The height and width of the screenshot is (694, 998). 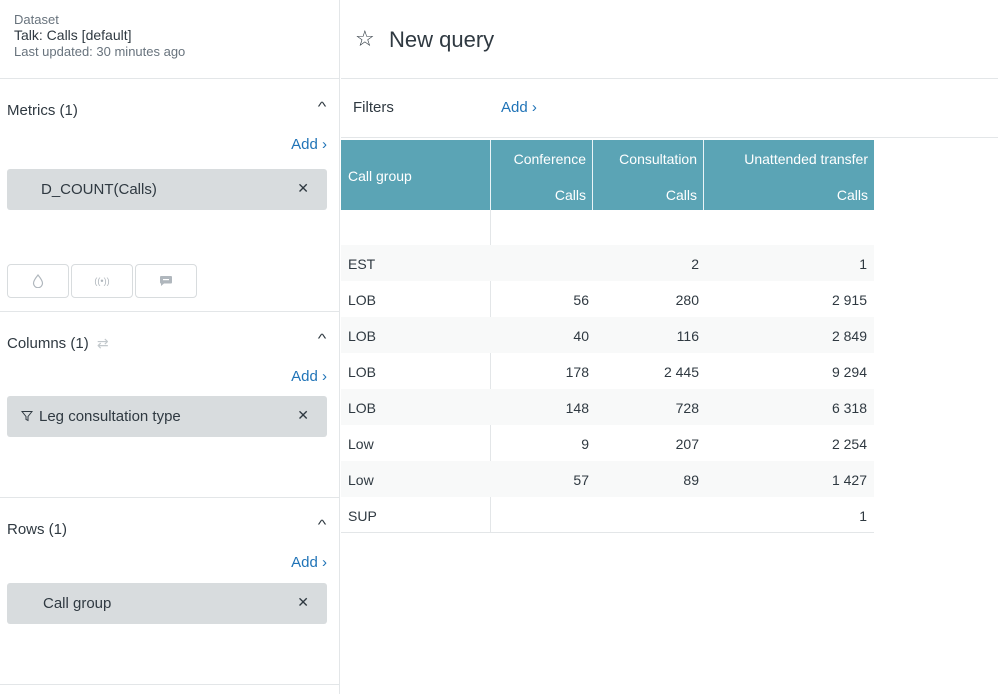 What do you see at coordinates (681, 195) in the screenshot?
I see `header-consultation-metric: Calls` at bounding box center [681, 195].